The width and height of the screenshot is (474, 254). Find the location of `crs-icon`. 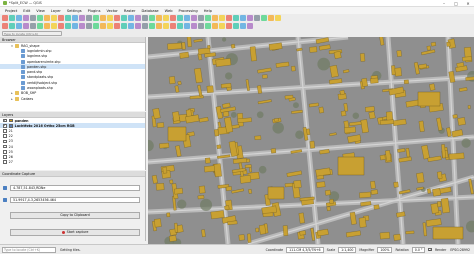

crs-icon is located at coordinates (5, 188).